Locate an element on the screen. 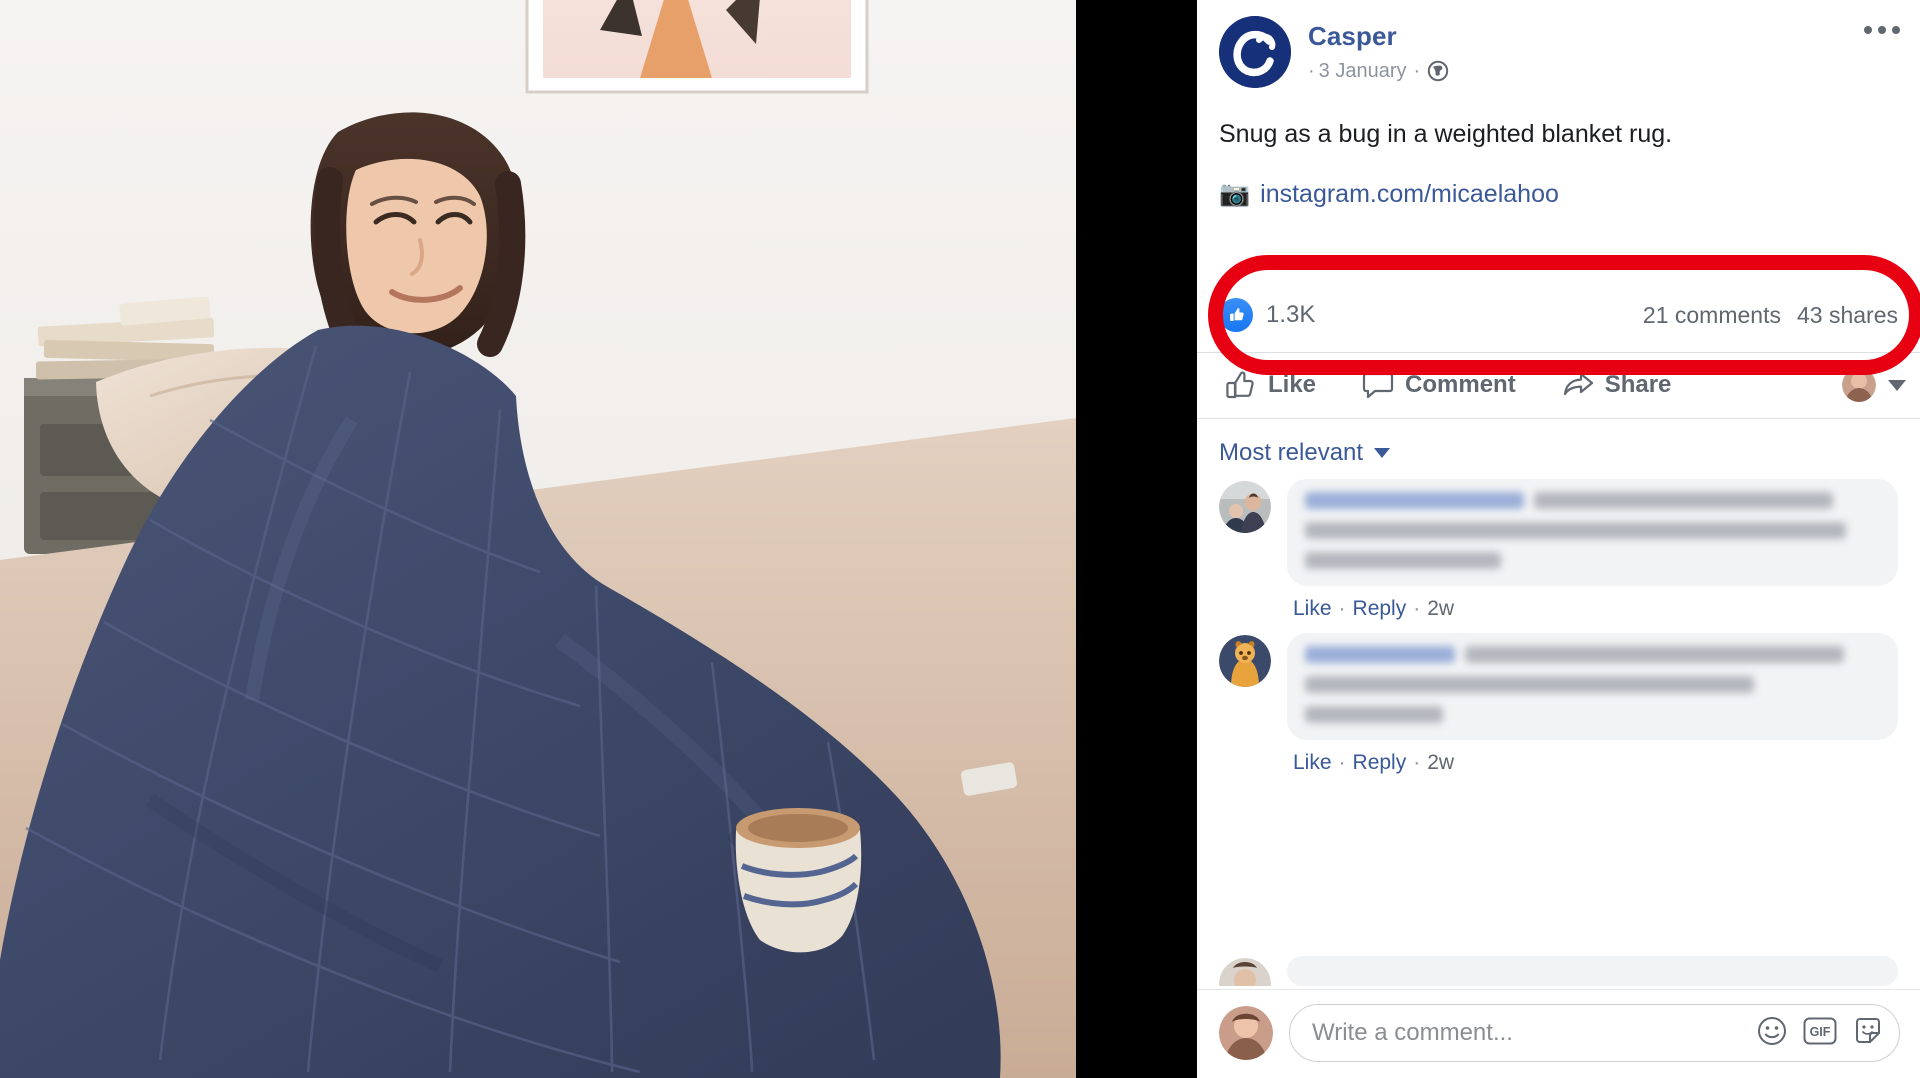 The width and height of the screenshot is (1920, 1078). comment-sort-label: Most relevant is located at coordinates (1291, 452).